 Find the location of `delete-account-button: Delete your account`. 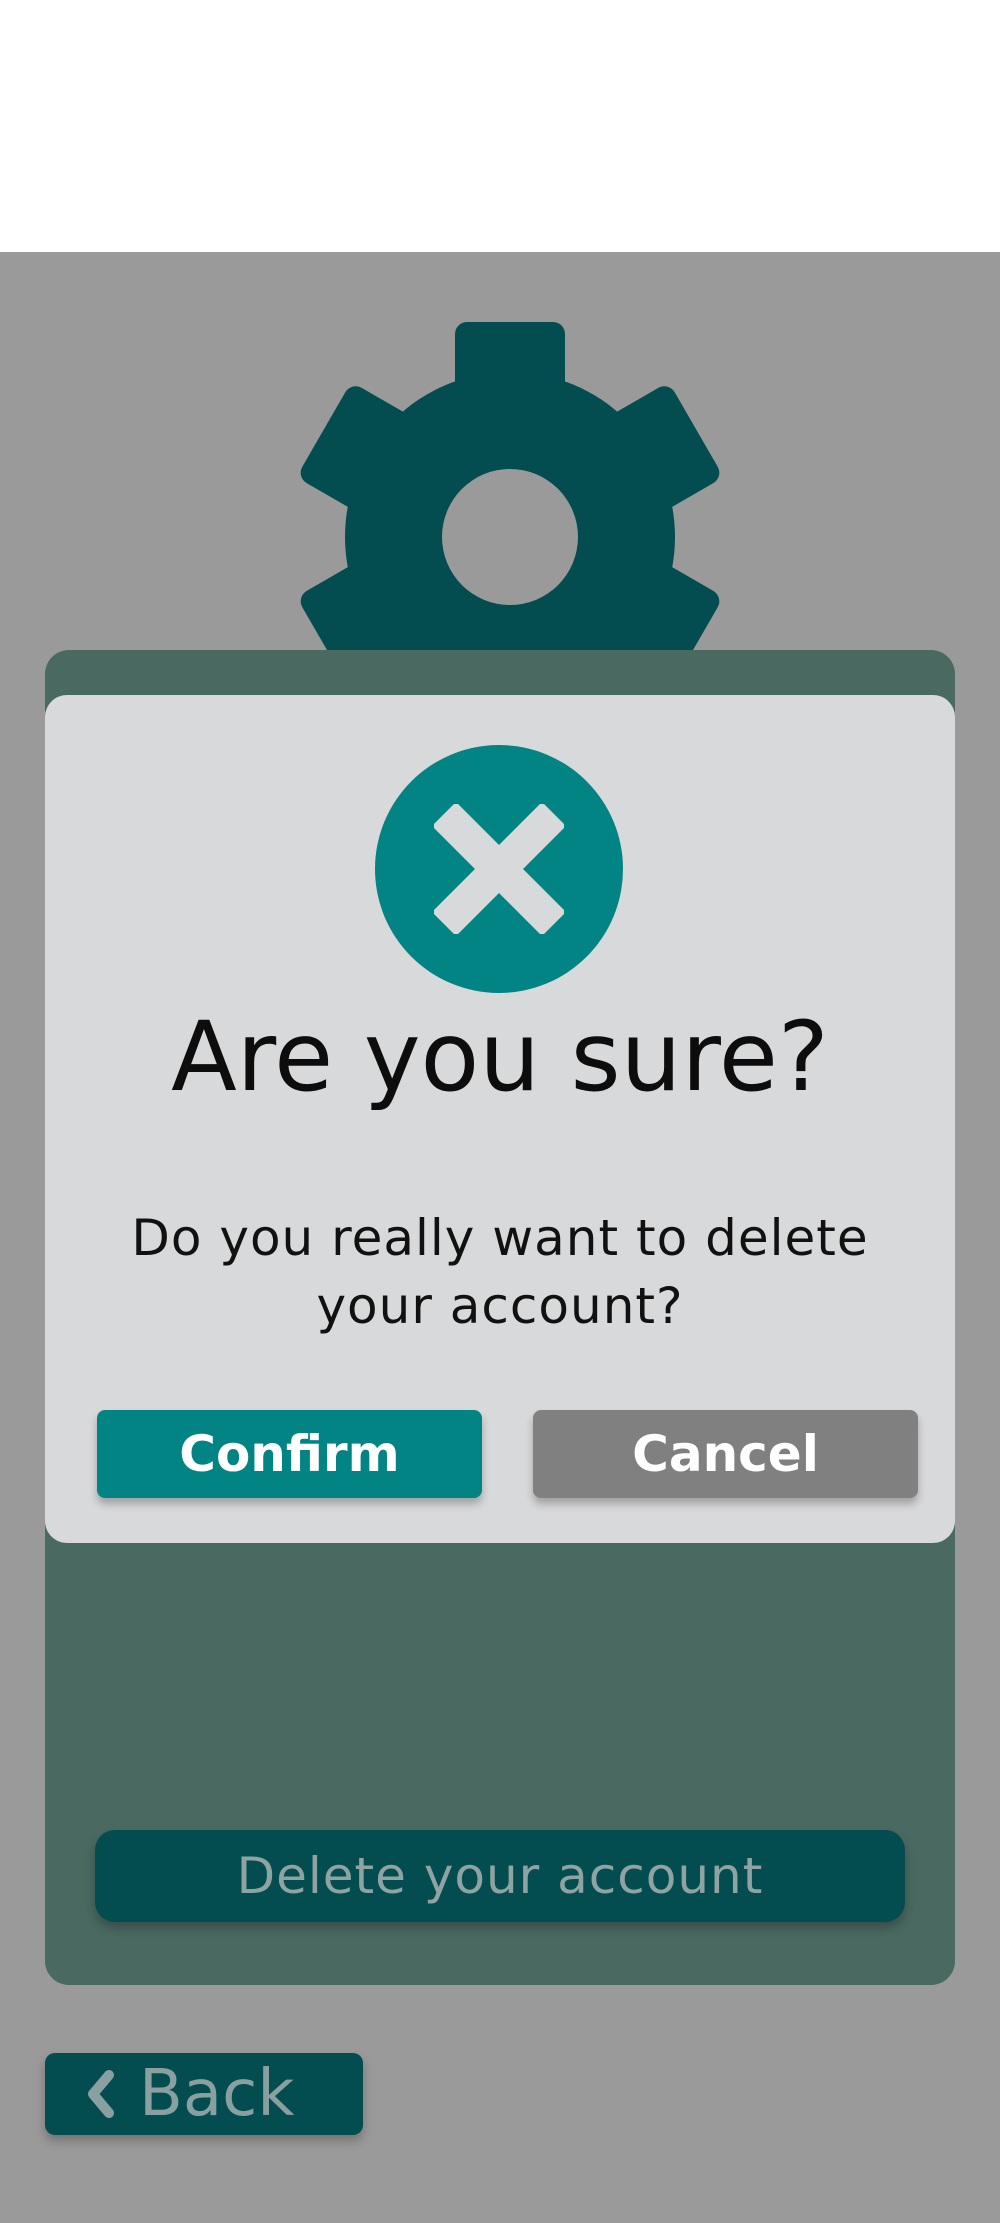

delete-account-button: Delete your account is located at coordinates (500, 1876).